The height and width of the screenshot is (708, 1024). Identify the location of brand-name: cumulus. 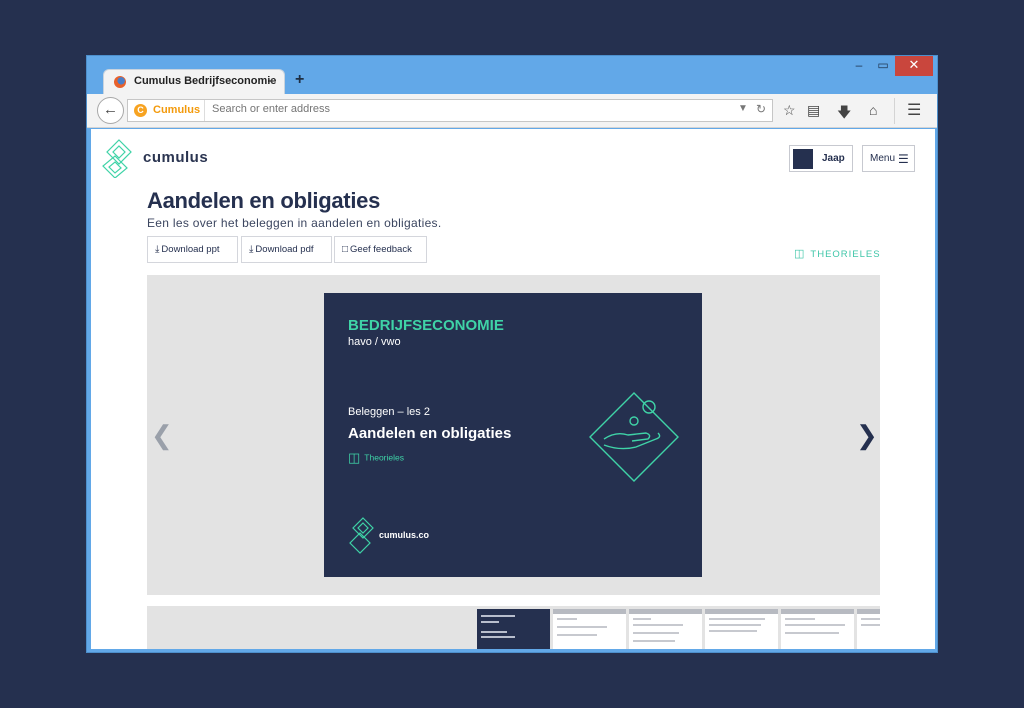
(175, 157).